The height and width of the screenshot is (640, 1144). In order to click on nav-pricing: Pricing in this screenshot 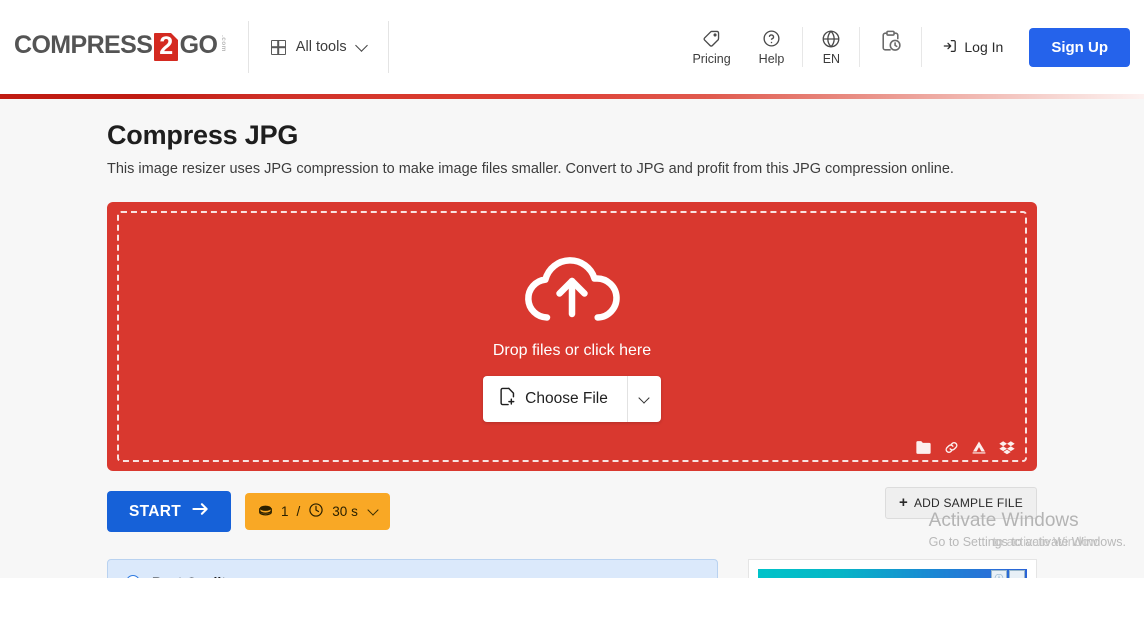, I will do `click(711, 47)`.